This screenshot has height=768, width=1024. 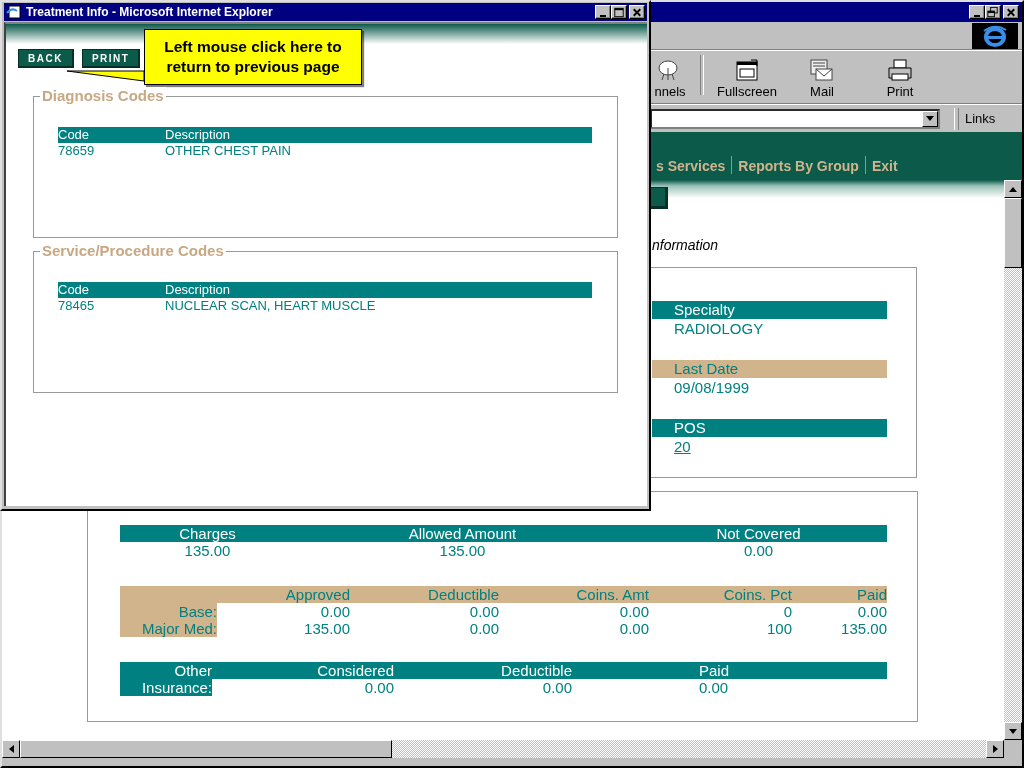 I want to click on nav-button: PRINT, so click(x=111, y=58).